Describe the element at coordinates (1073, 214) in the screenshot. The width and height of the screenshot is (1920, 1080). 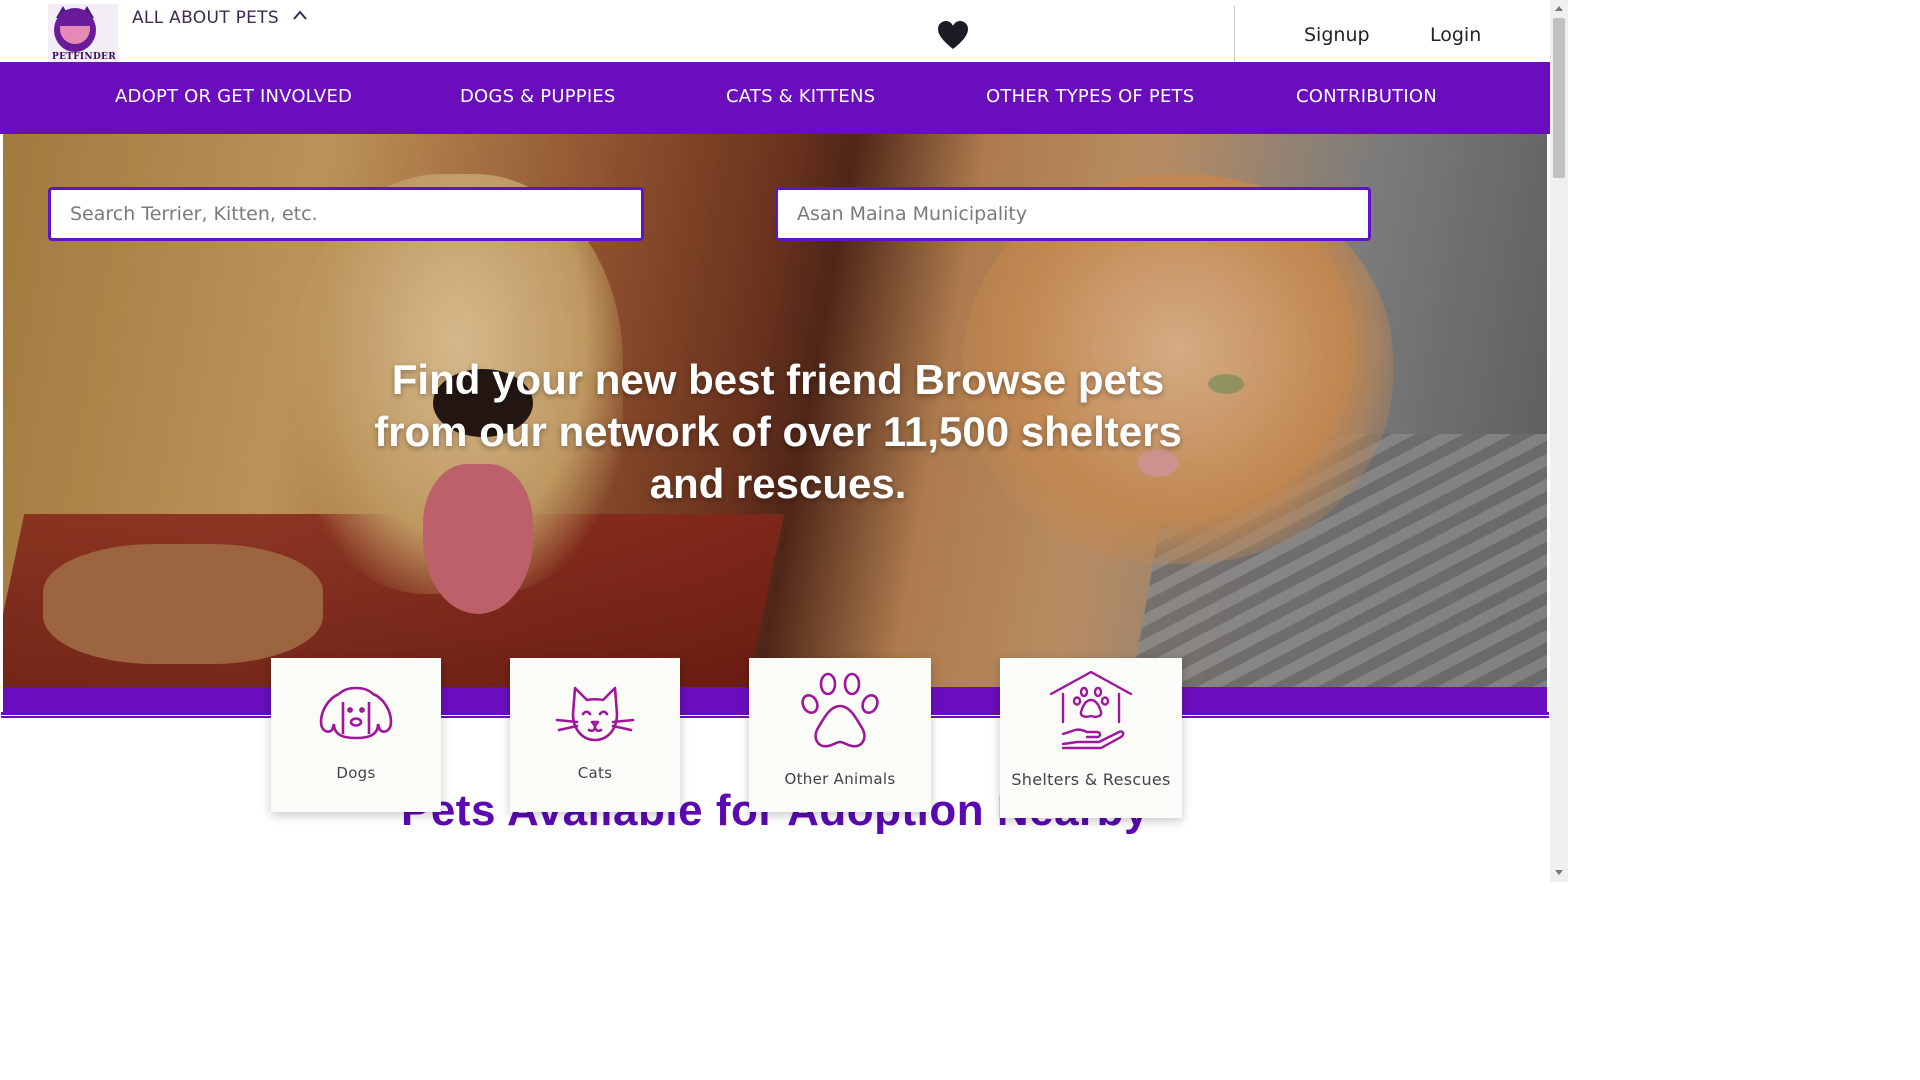
I see `location-search-input` at that location.